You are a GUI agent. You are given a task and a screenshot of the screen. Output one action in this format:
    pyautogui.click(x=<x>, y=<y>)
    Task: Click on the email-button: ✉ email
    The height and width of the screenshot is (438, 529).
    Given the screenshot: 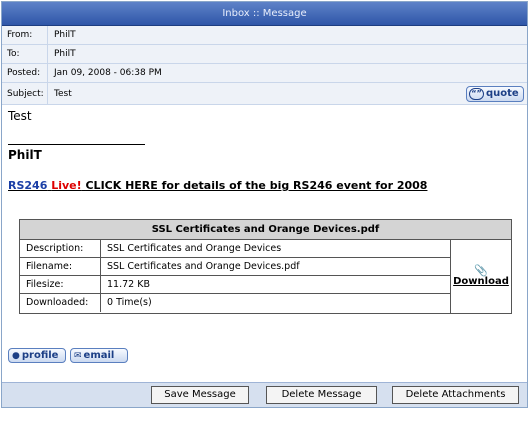 What is the action you would take?
    pyautogui.click(x=99, y=355)
    